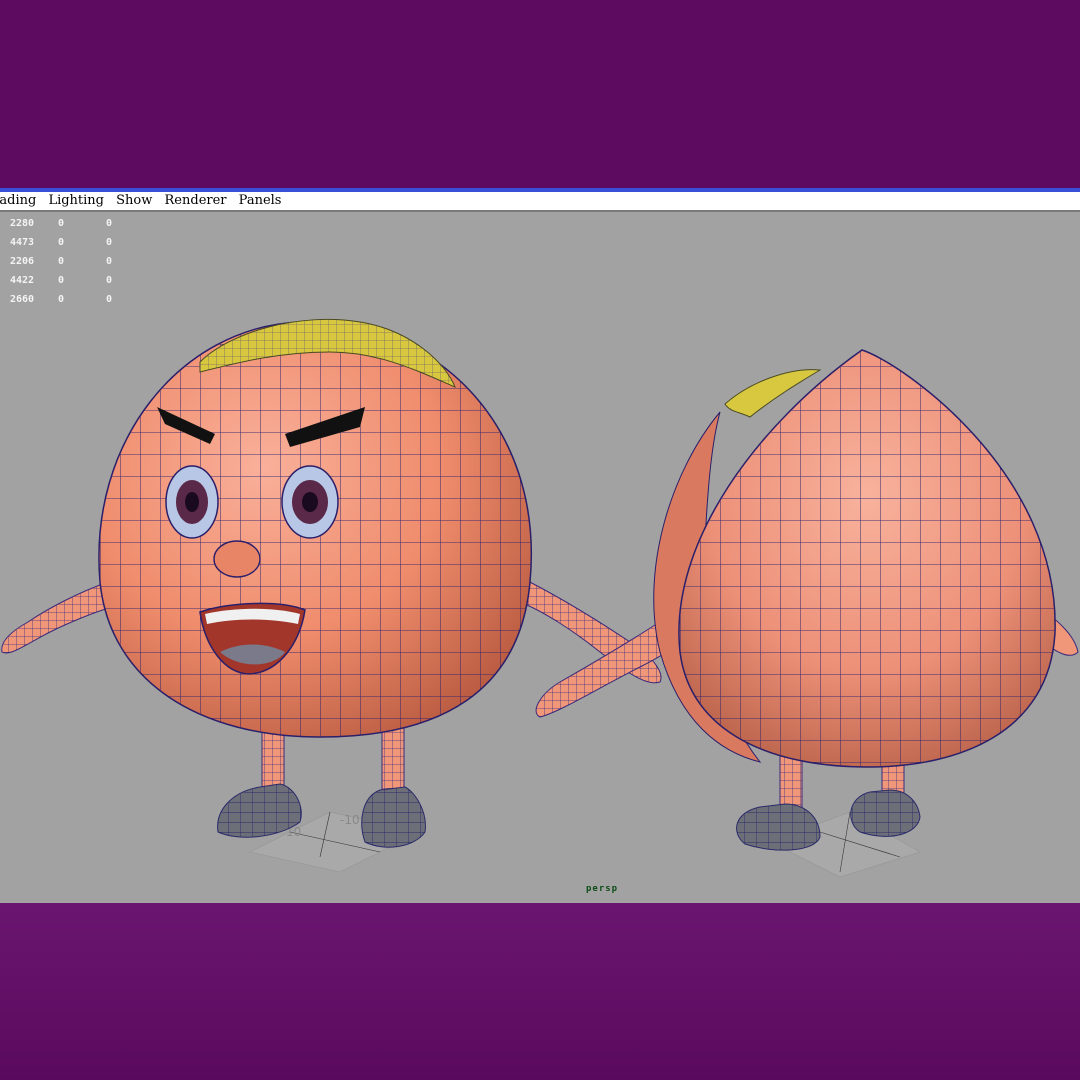 This screenshot has width=1080, height=1080. What do you see at coordinates (205, 201) in the screenshot?
I see `menu-renderer: Renderer` at bounding box center [205, 201].